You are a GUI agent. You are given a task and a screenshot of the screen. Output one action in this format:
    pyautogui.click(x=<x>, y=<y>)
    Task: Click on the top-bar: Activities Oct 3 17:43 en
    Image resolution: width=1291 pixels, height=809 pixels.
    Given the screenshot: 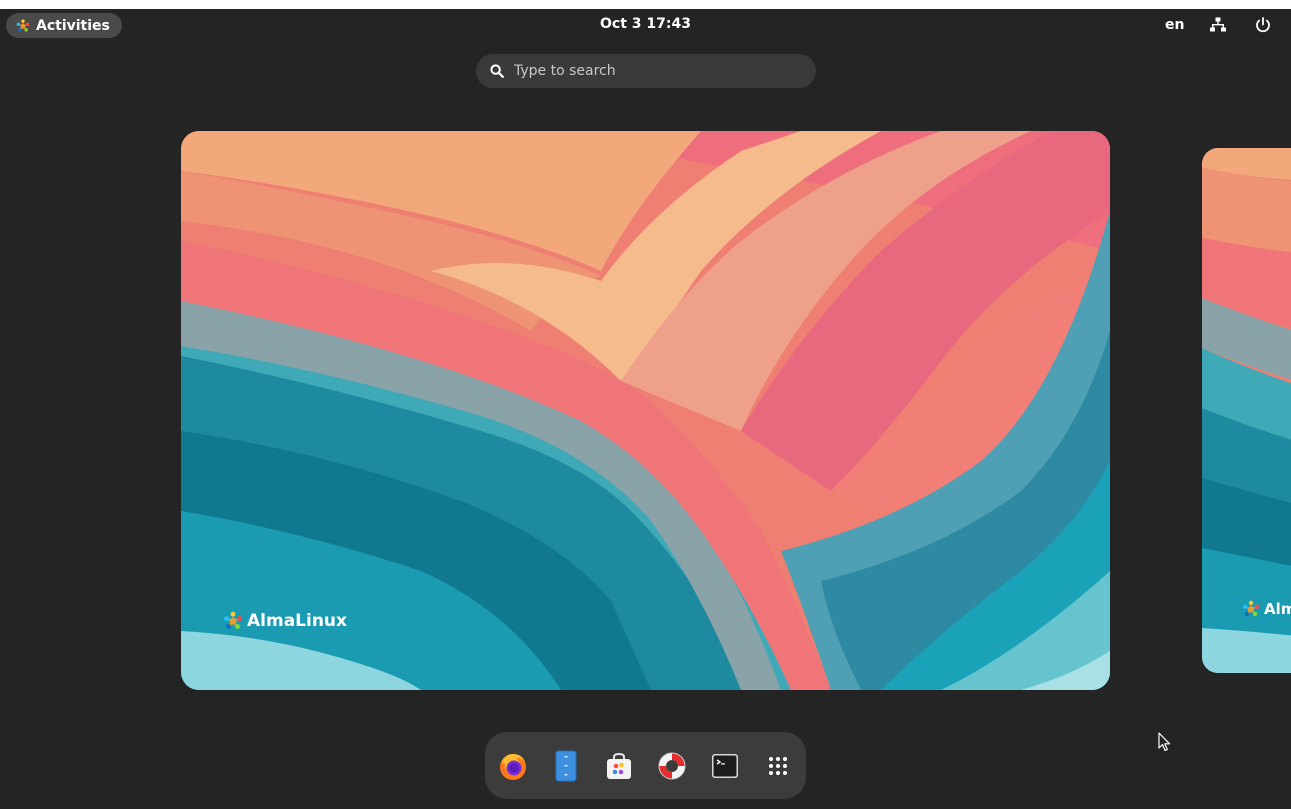 What is the action you would take?
    pyautogui.click(x=645, y=25)
    